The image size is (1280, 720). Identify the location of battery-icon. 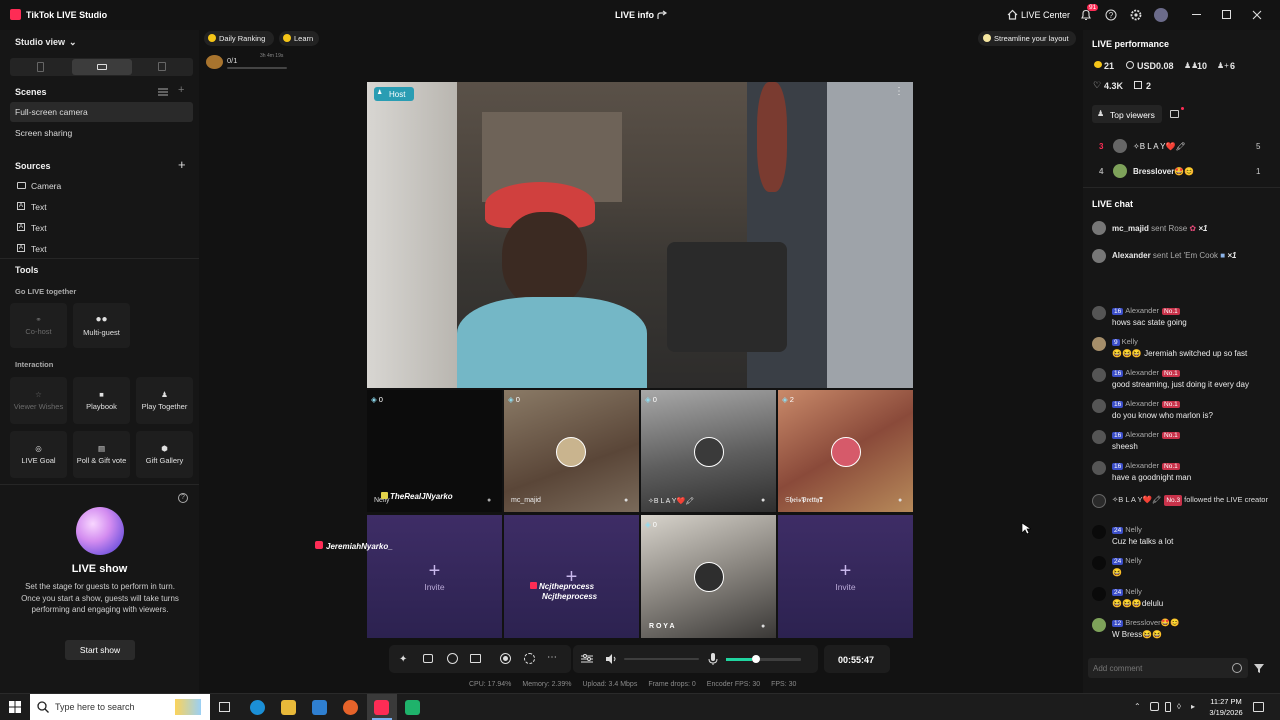
(1168, 707).